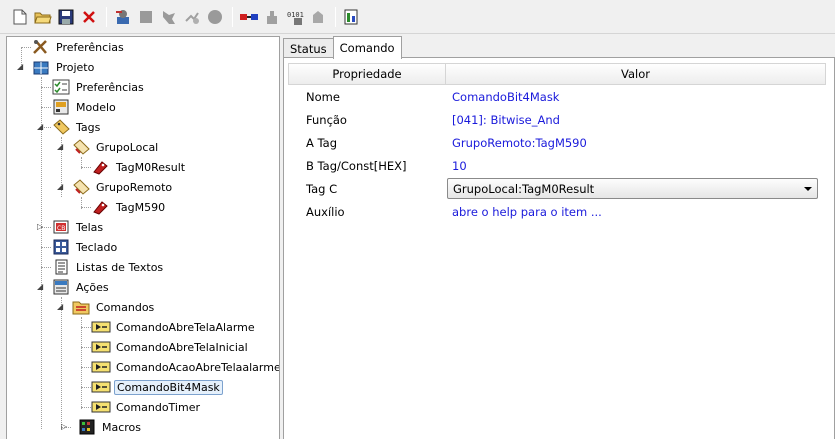 This screenshot has width=835, height=439. What do you see at coordinates (81, 147) in the screenshot?
I see `tag-group-icon` at bounding box center [81, 147].